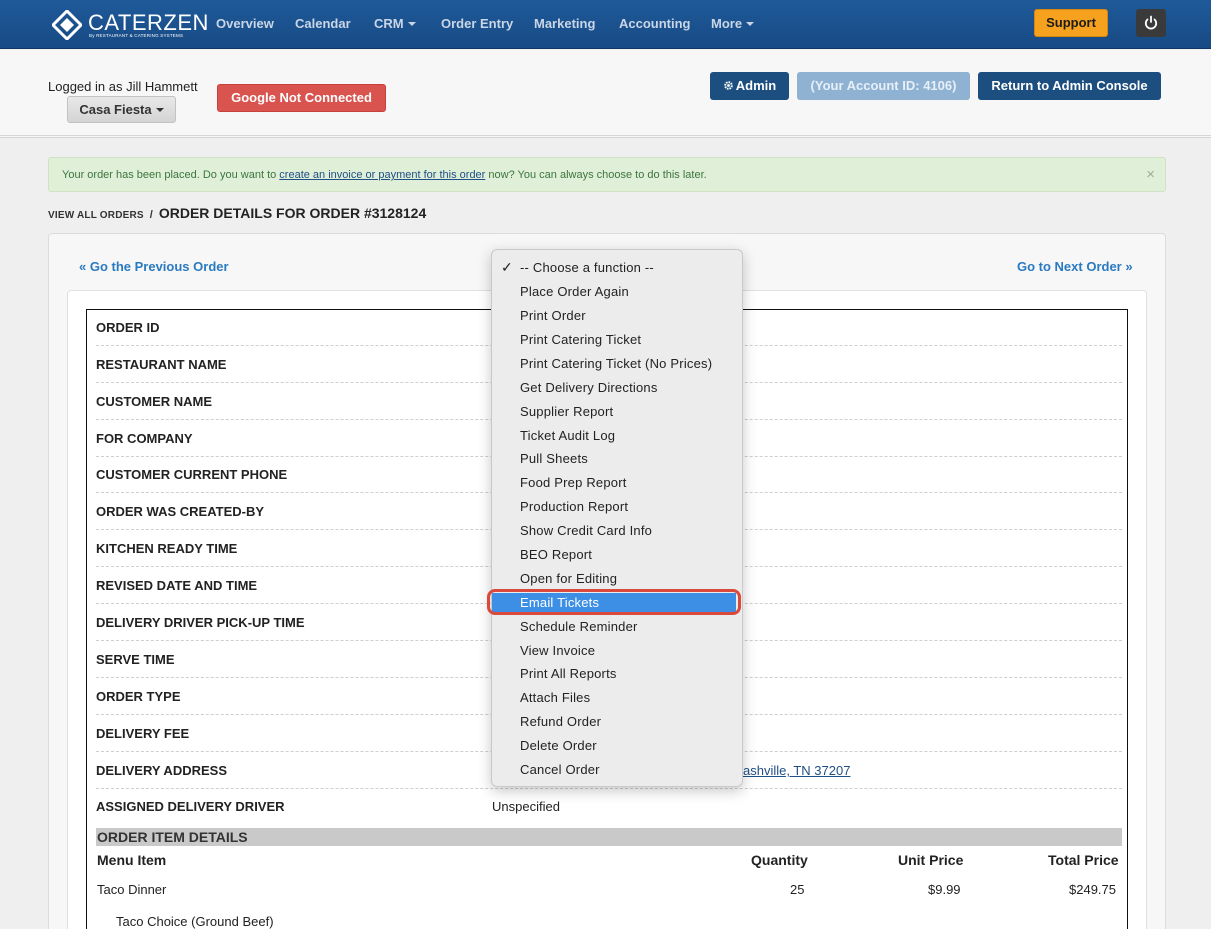  I want to click on menu-option-pull-sheets: Pull Sheets, so click(554, 458).